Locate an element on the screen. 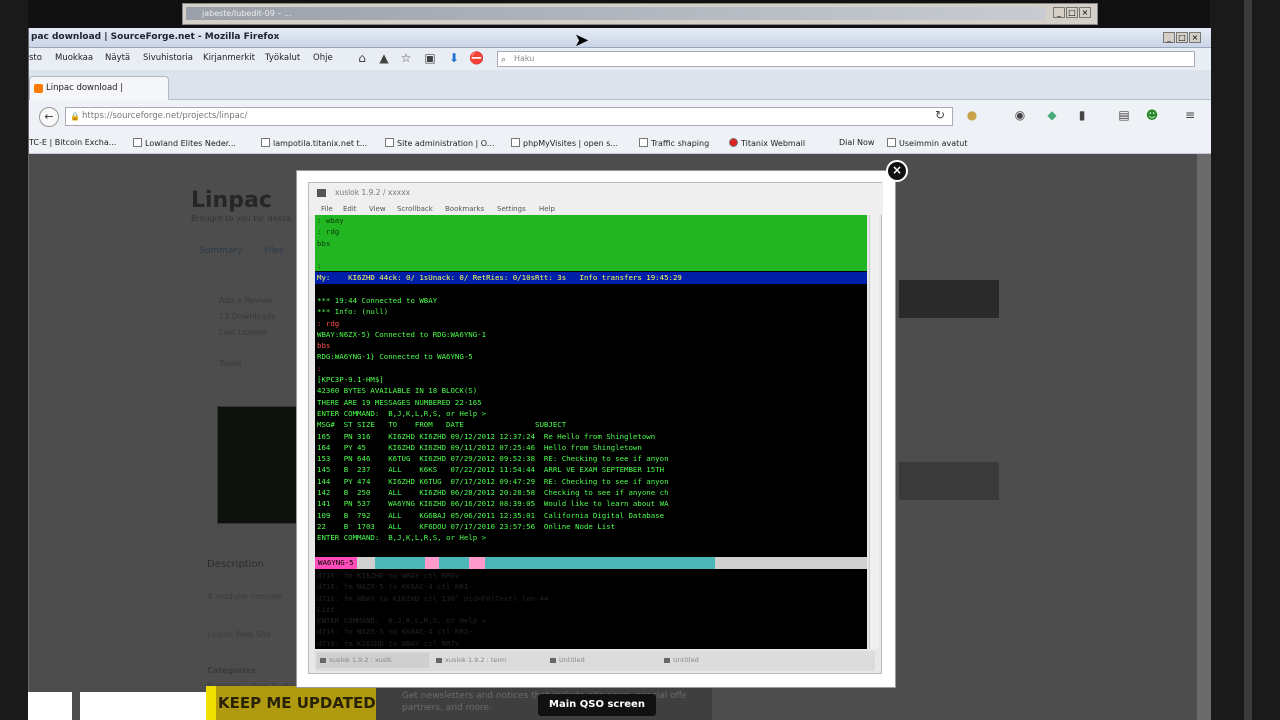 The height and width of the screenshot is (720, 1280). channel-bar: WA6YNG-5 is located at coordinates (591, 563).